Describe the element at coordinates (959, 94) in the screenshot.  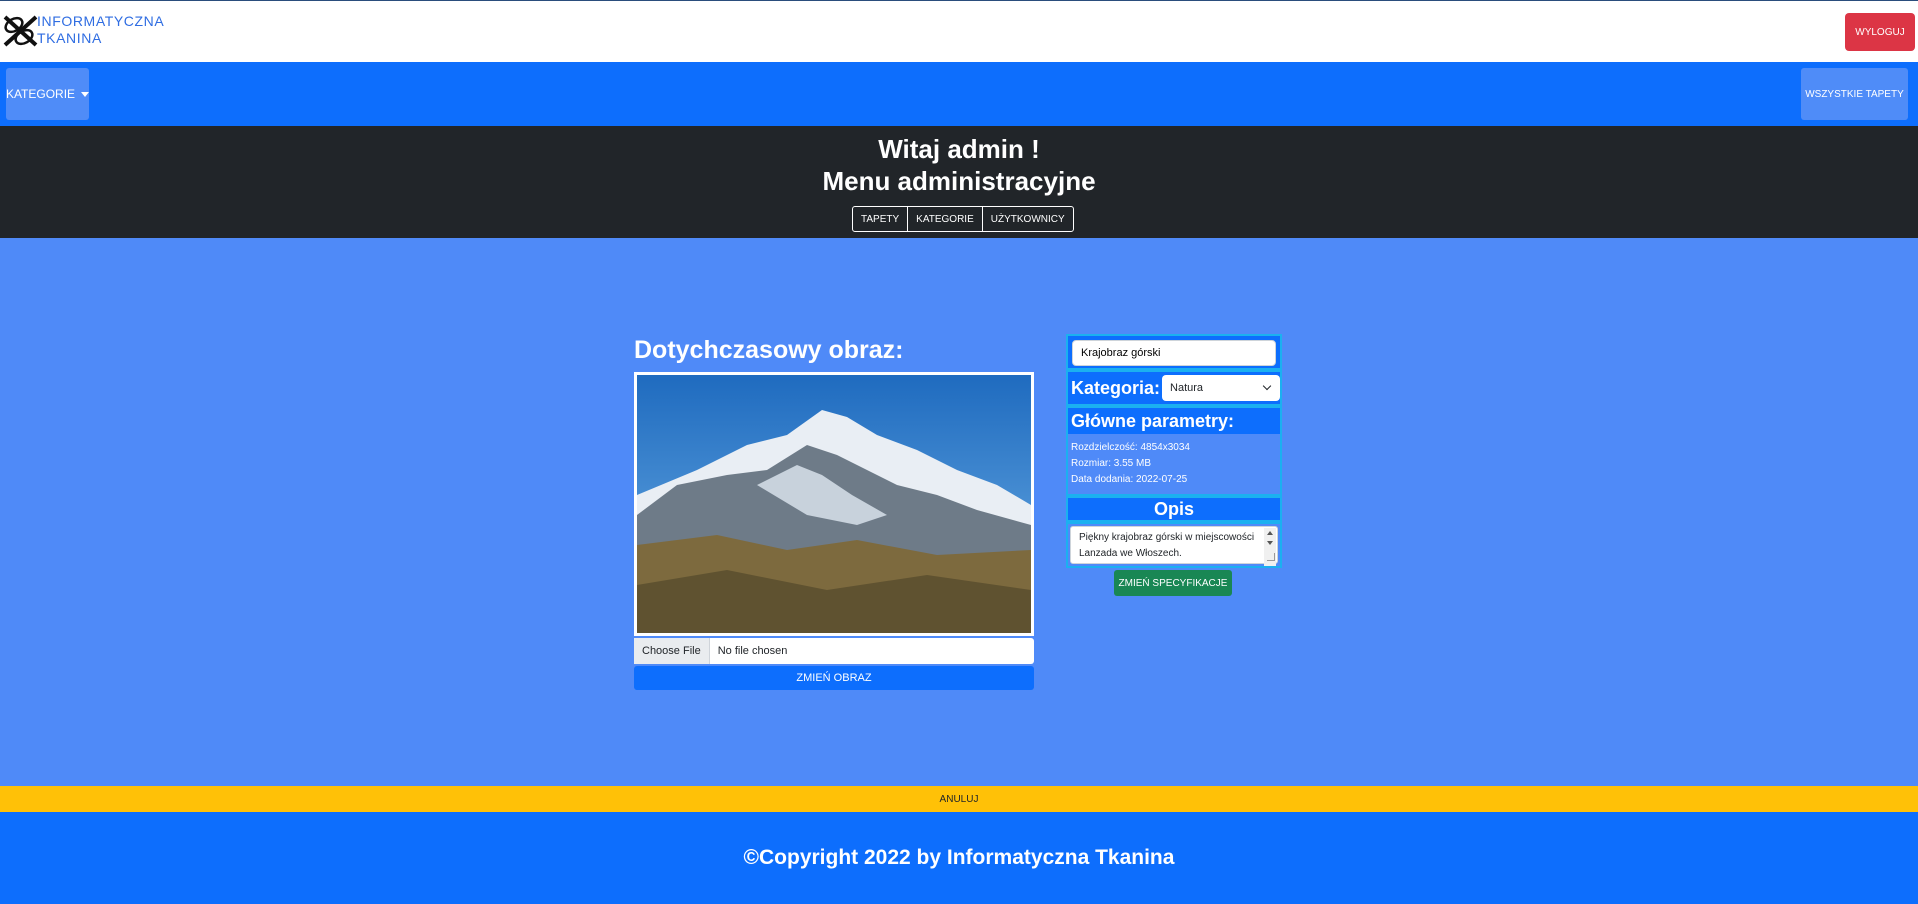
I see `main-navbar: KATEGORIE WSZYSTKIE TAPETY` at that location.